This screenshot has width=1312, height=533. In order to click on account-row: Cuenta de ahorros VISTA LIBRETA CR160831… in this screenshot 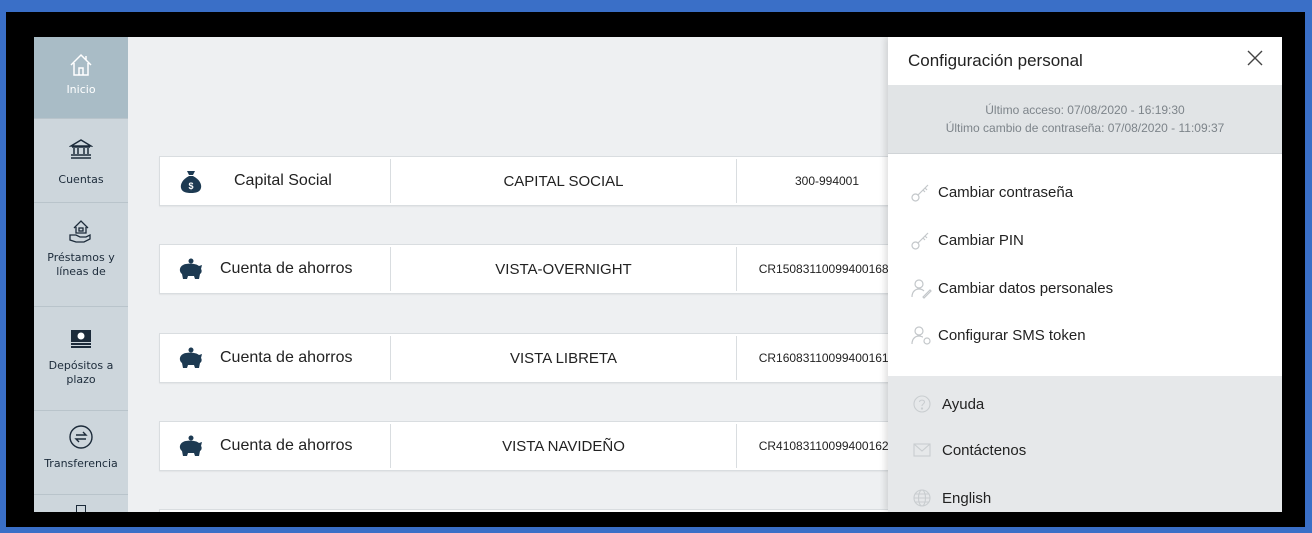, I will do `click(529, 358)`.